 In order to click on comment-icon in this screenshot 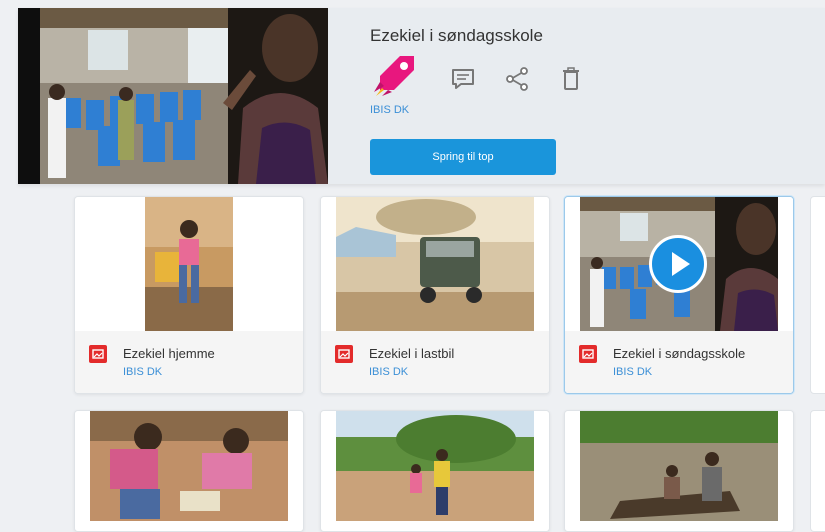, I will do `click(463, 79)`.